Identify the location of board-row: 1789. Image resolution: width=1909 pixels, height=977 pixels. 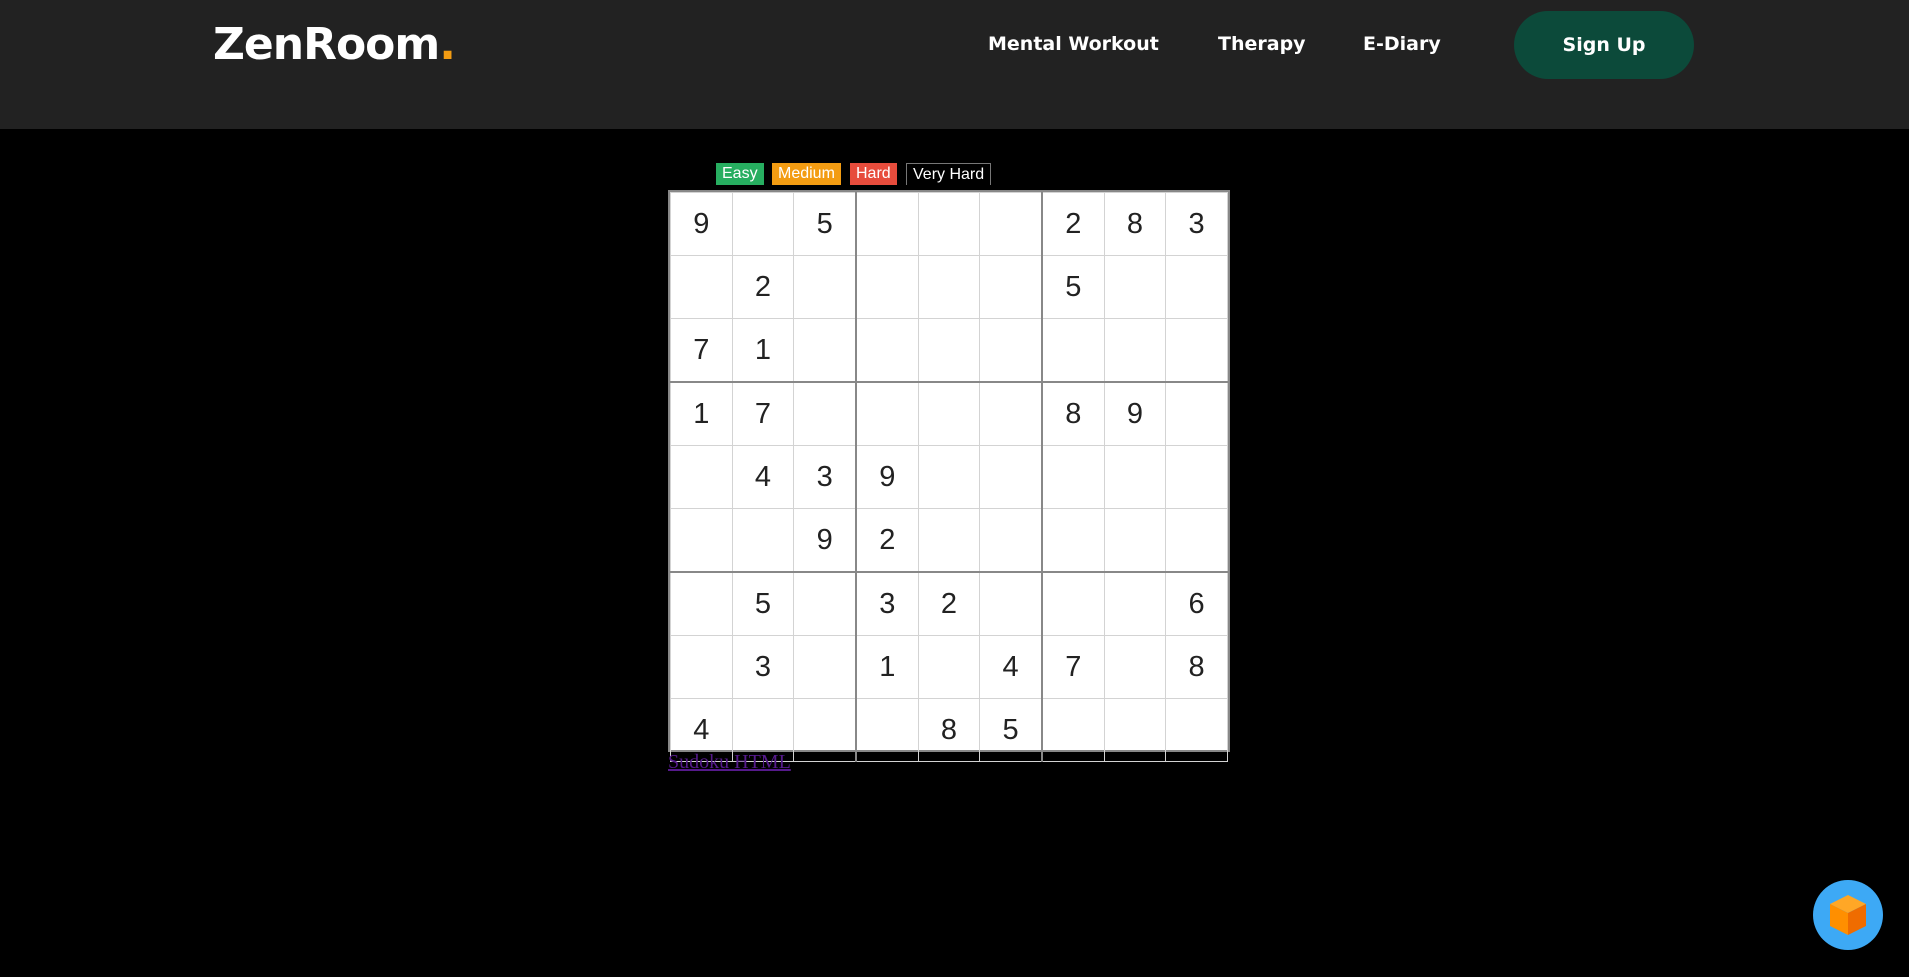
(949, 413).